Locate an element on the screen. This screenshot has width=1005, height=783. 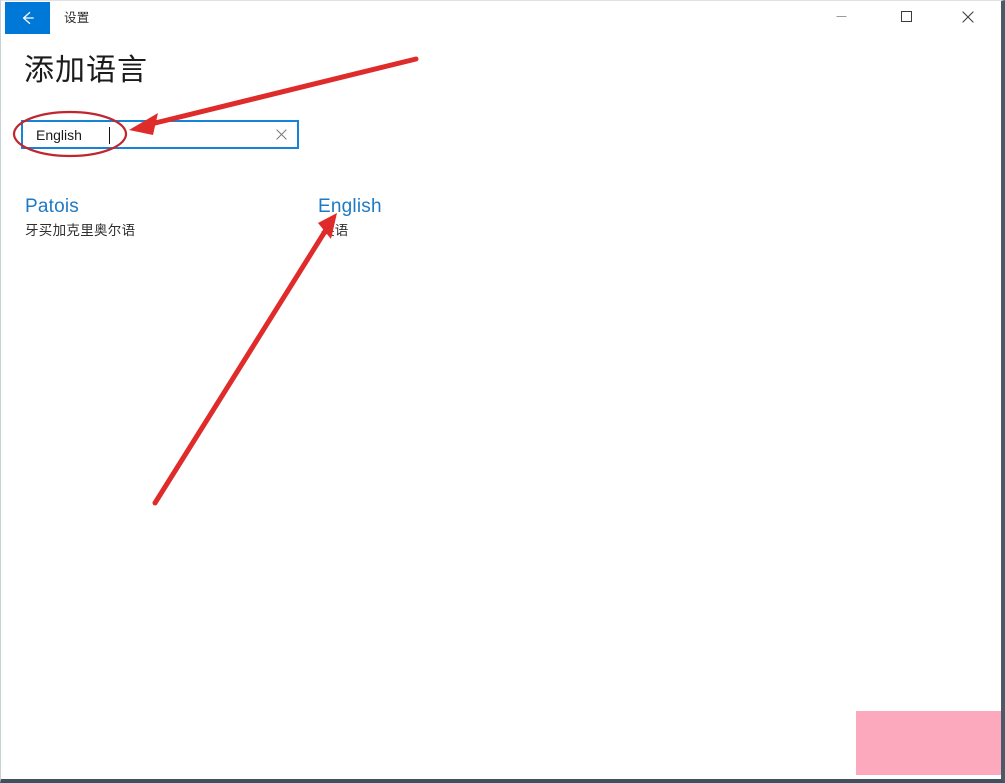
close-icon is located at coordinates (967, 16).